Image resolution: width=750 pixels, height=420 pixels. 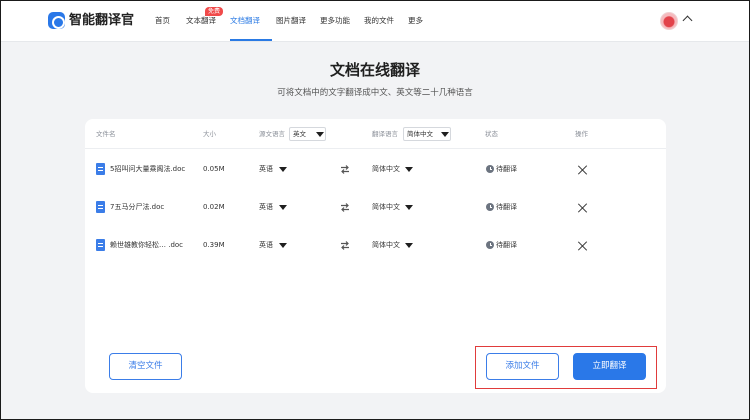 What do you see at coordinates (245, 21) in the screenshot?
I see `nav-doc-translate: 文档翻译` at bounding box center [245, 21].